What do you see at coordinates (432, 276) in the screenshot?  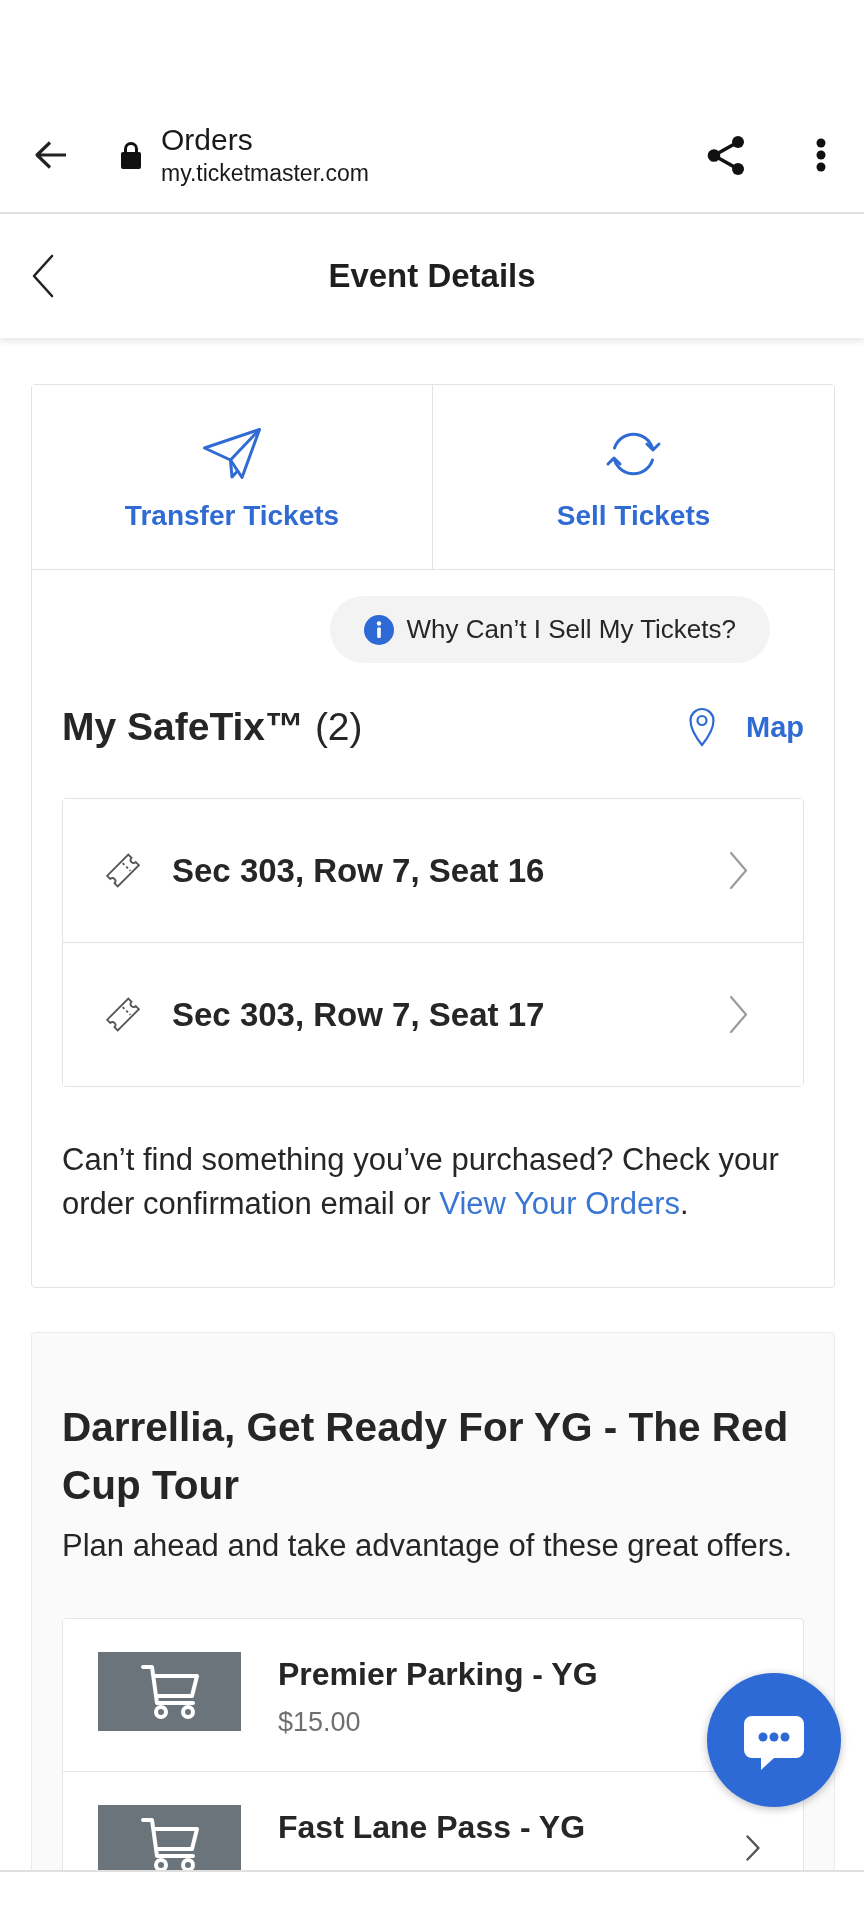 I see `screen-title: Event Details` at bounding box center [432, 276].